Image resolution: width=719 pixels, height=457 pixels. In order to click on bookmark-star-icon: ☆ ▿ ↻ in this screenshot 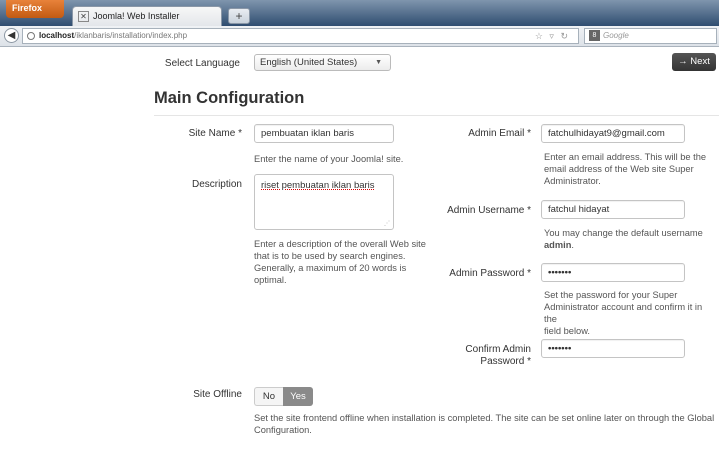, I will do `click(552, 36)`.